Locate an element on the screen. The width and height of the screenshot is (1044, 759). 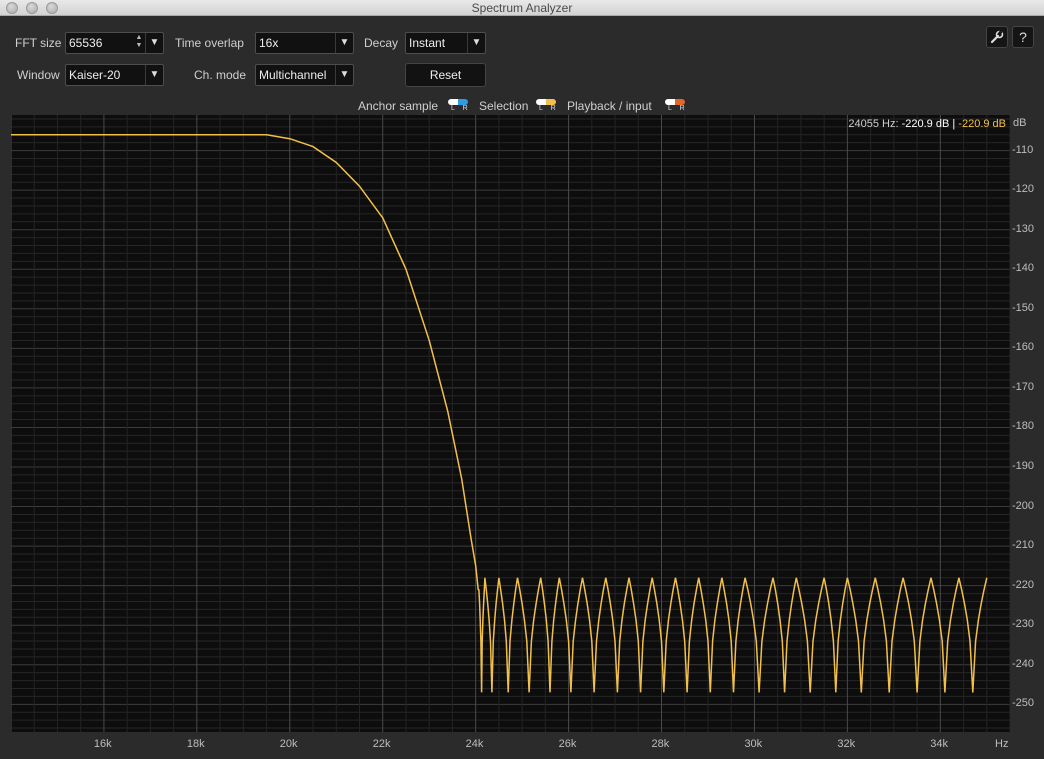
cursor-readout: 24055 Hz: -220.9 dB | -220.9 dB is located at coordinates (927, 124).